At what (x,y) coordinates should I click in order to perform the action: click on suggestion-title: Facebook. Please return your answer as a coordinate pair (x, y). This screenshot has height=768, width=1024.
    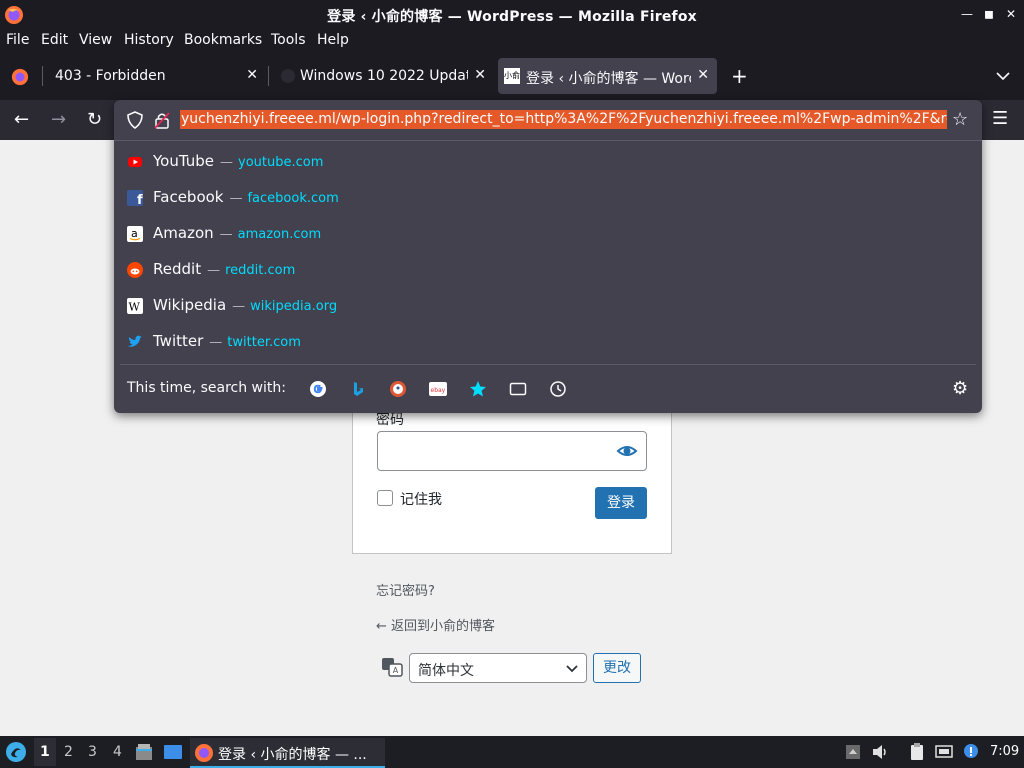
    Looking at the image, I should click on (188, 197).